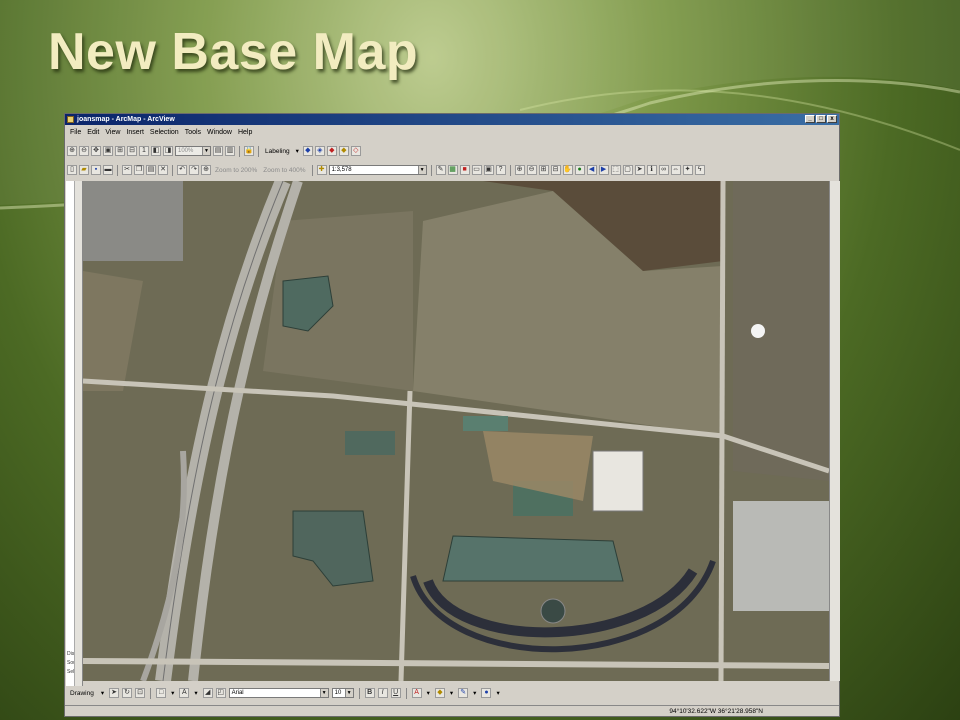  What do you see at coordinates (543, 170) in the screenshot?
I see `fixed-zoom-in-map-icon: ⊞` at bounding box center [543, 170].